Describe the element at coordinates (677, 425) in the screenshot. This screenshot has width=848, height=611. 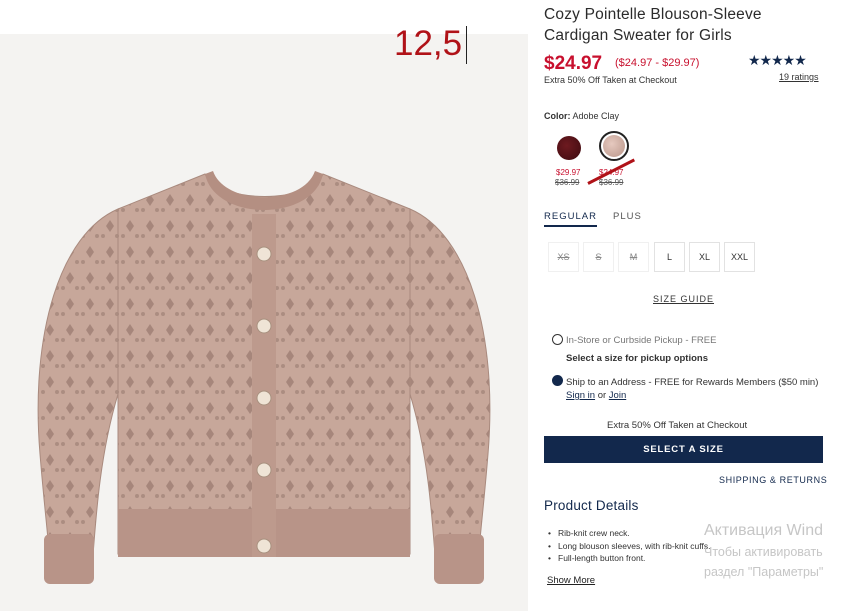
I see `checkout-discount-note: Extra 50% Off Taken at Checkout` at that location.